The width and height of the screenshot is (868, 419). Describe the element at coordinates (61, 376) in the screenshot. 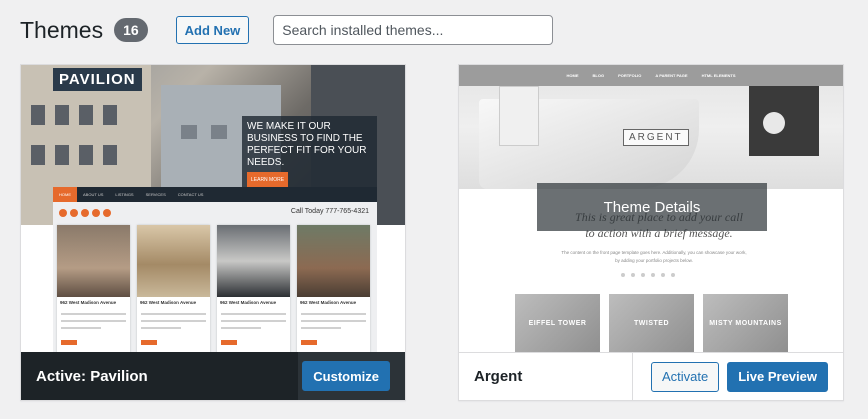

I see `active-label: Active:` at that location.